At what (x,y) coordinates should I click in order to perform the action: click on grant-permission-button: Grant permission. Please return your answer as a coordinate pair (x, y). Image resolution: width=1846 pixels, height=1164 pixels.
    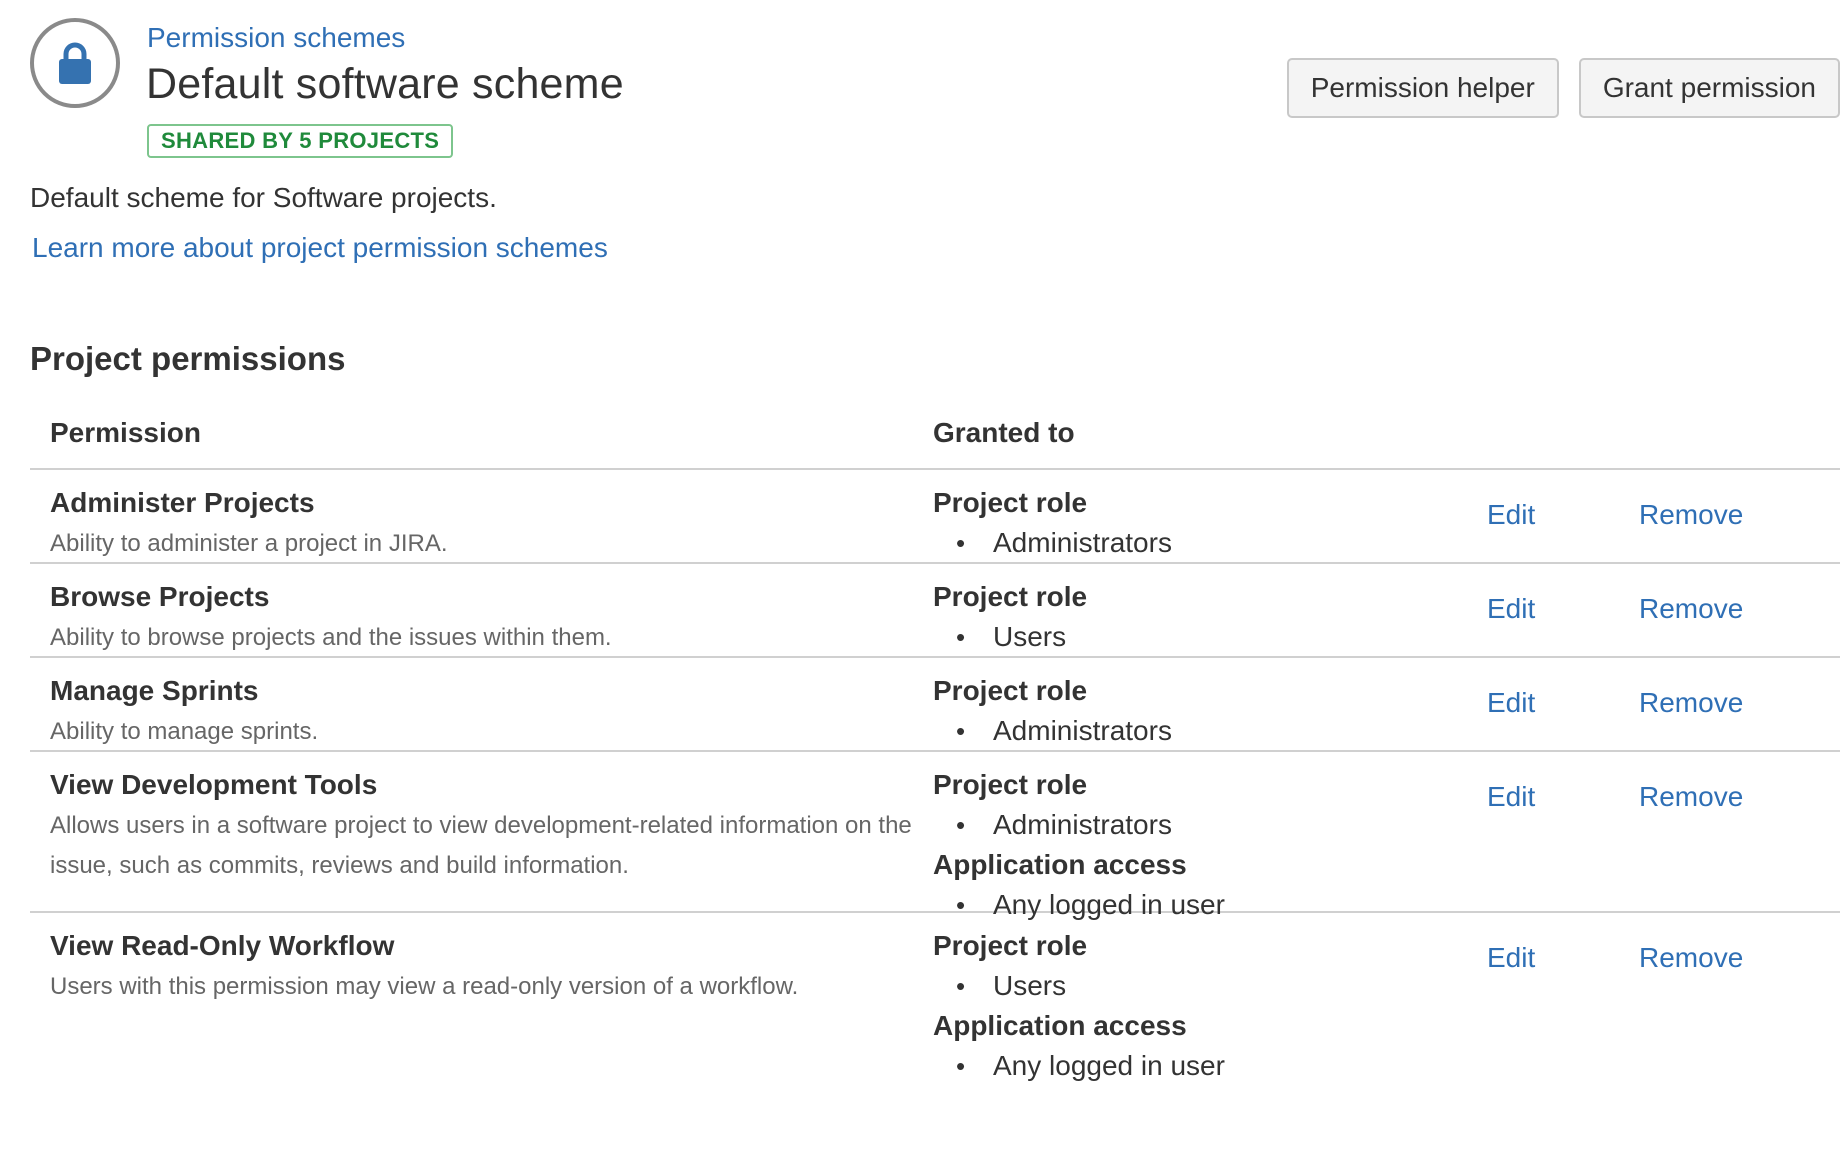
    Looking at the image, I should click on (1709, 88).